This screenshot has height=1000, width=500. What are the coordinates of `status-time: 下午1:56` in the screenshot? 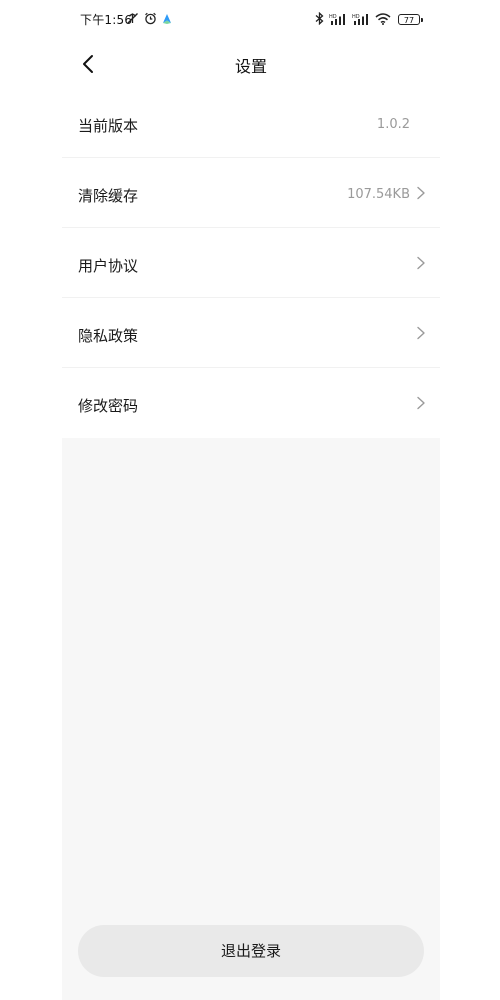 It's located at (106, 20).